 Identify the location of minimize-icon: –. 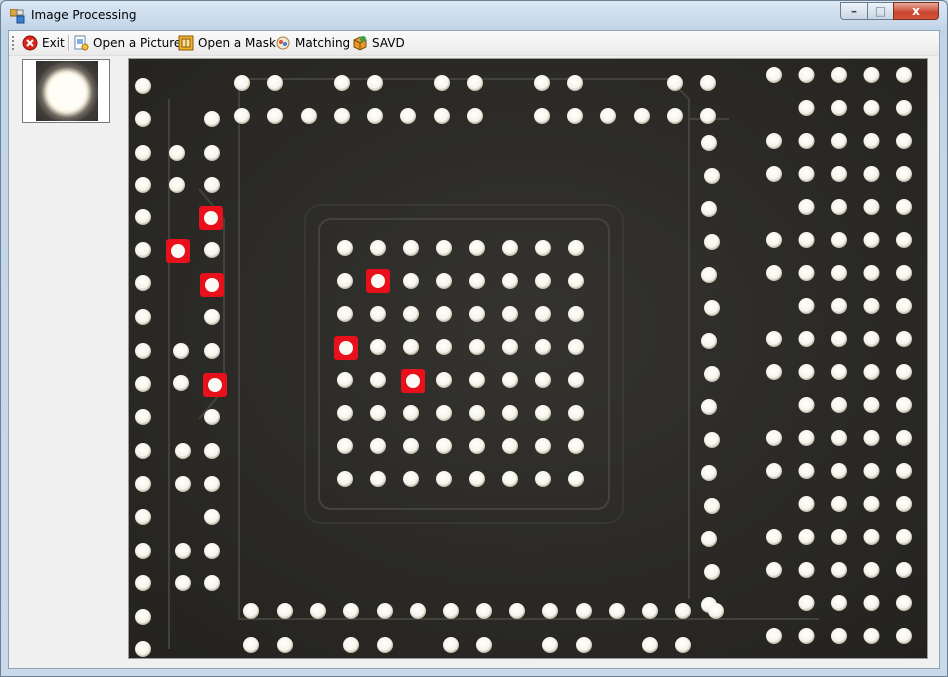
(854, 11).